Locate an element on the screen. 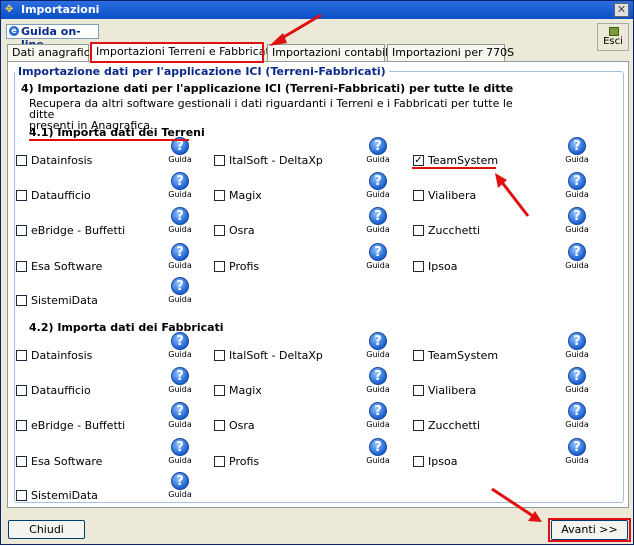 Image resolution: width=634 pixels, height=546 pixels. arrow-to-next is located at coordinates (512, 502).